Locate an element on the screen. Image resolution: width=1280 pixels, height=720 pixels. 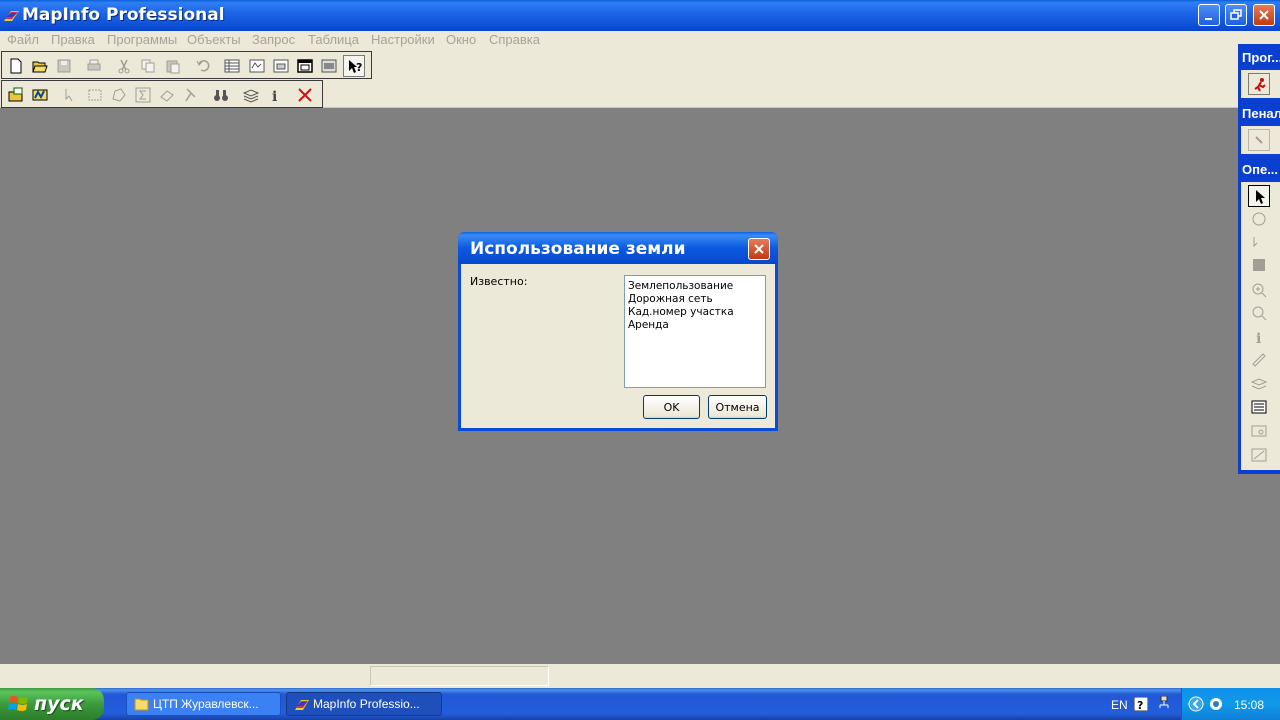
undo-icon is located at coordinates (203, 66).